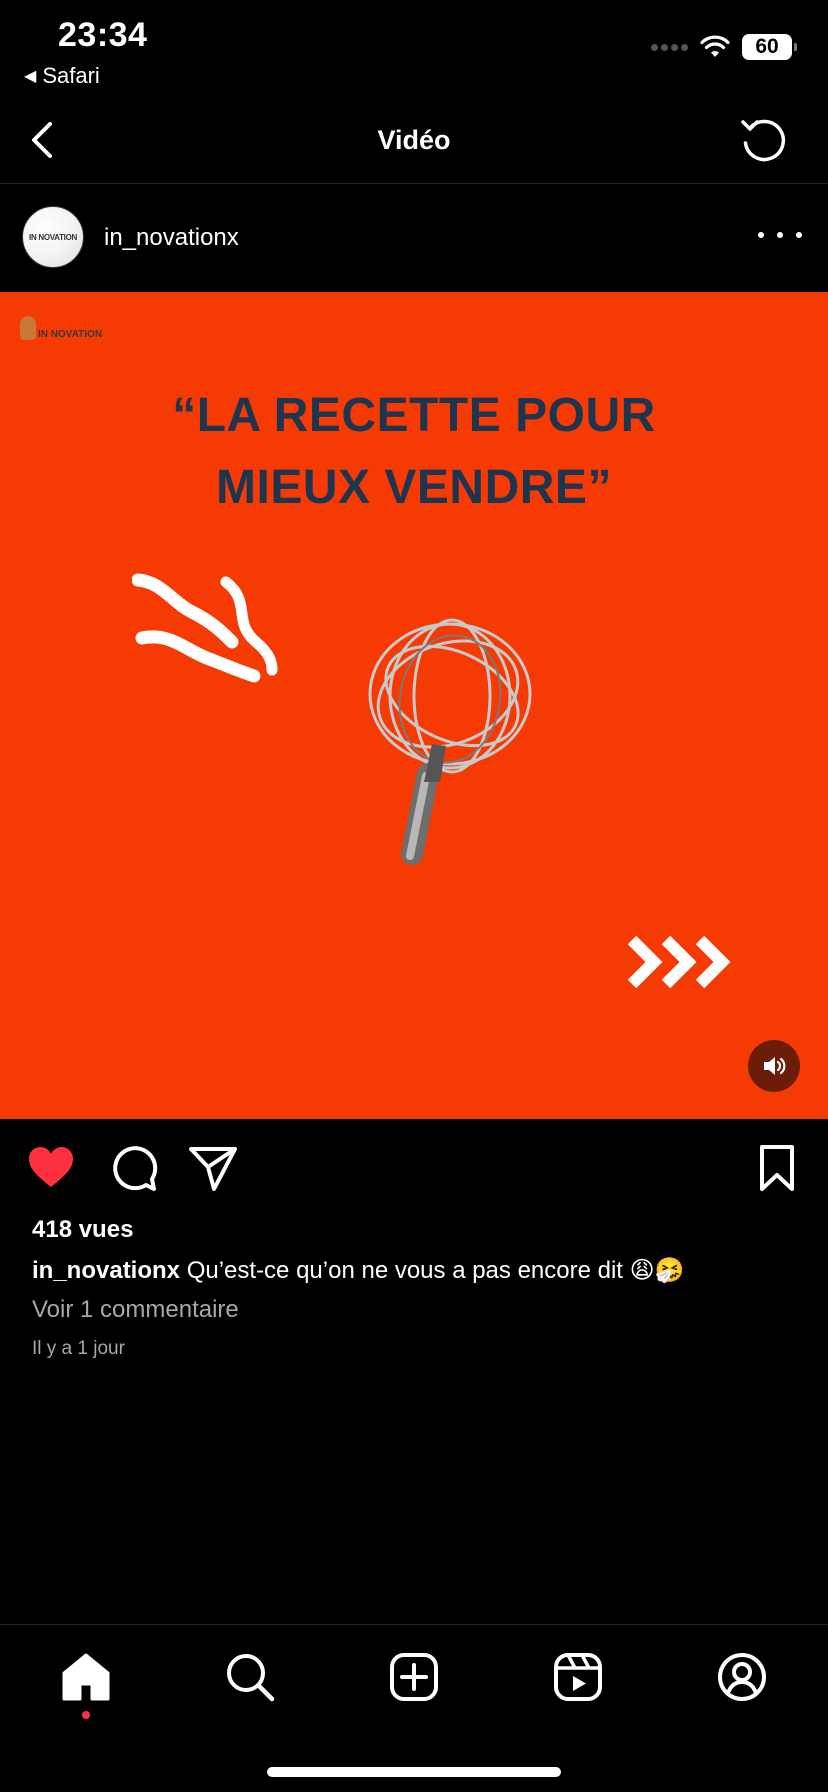 The height and width of the screenshot is (1792, 828). What do you see at coordinates (86, 1677) in the screenshot?
I see `home-icon` at bounding box center [86, 1677].